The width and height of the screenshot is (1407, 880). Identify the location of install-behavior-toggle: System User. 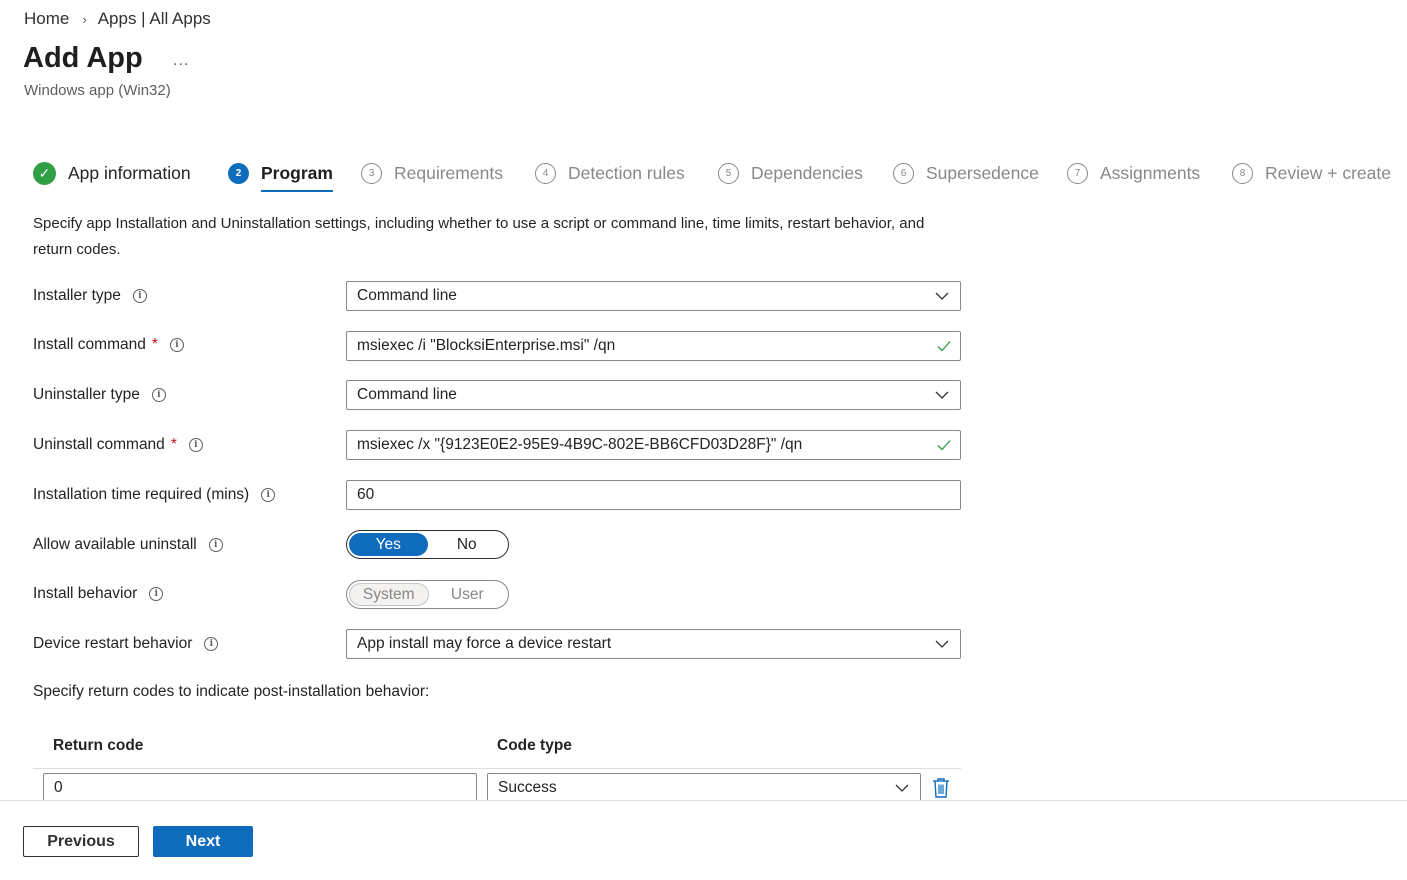
(427, 594).